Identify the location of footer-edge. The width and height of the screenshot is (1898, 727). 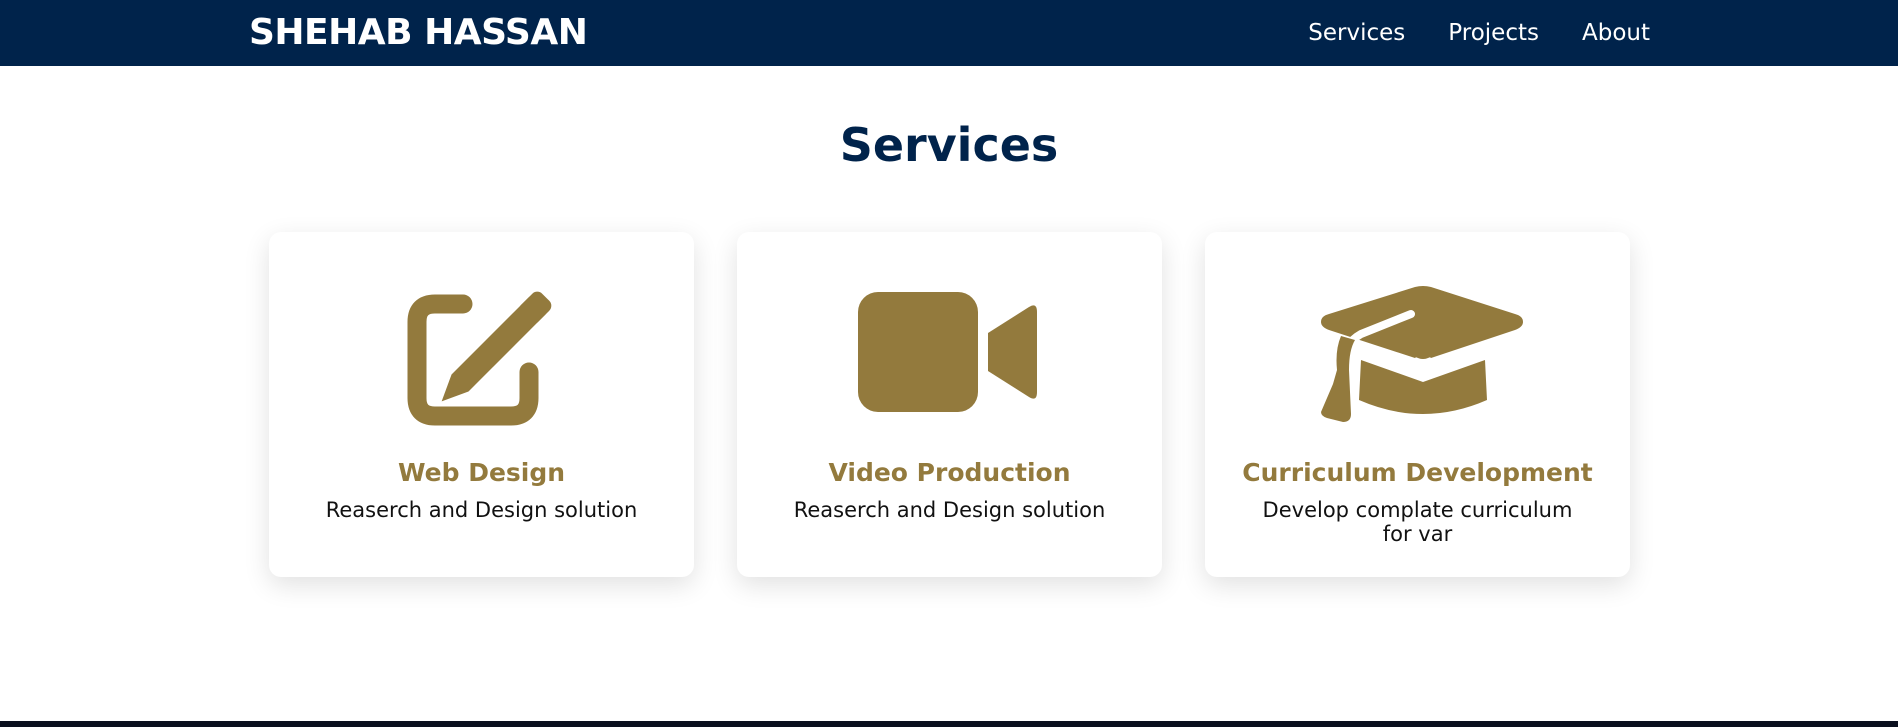
(949, 724).